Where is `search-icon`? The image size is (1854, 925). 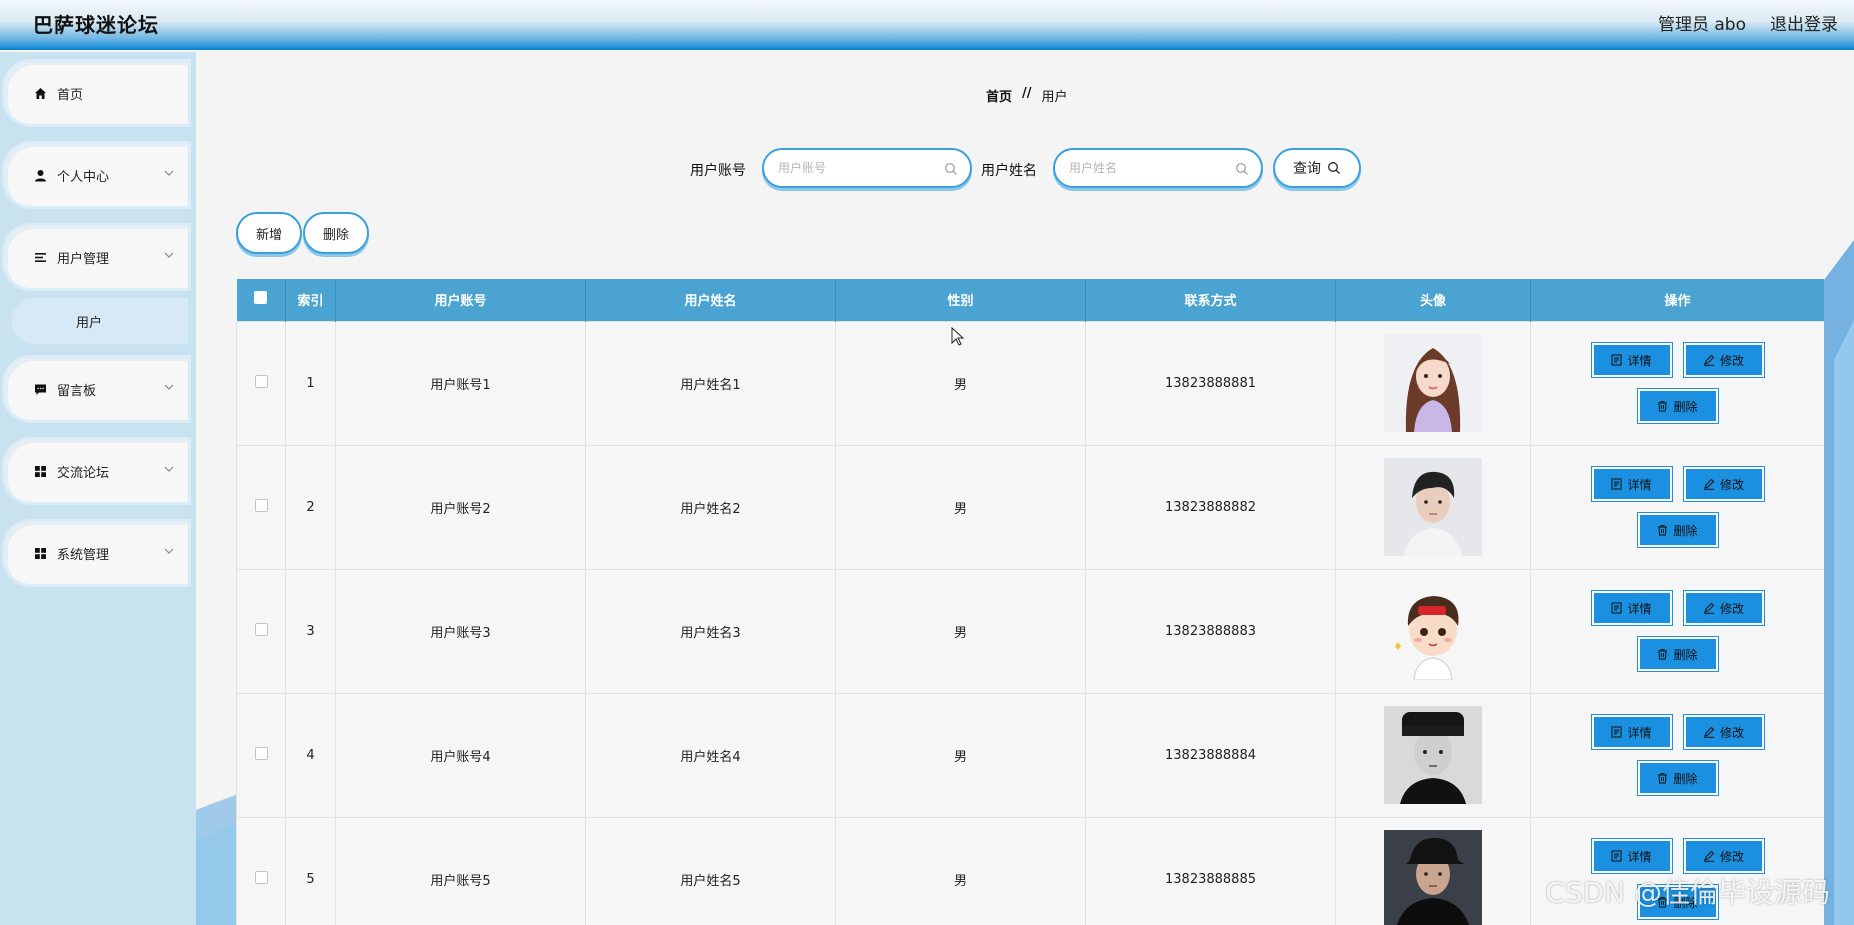 search-icon is located at coordinates (1242, 169).